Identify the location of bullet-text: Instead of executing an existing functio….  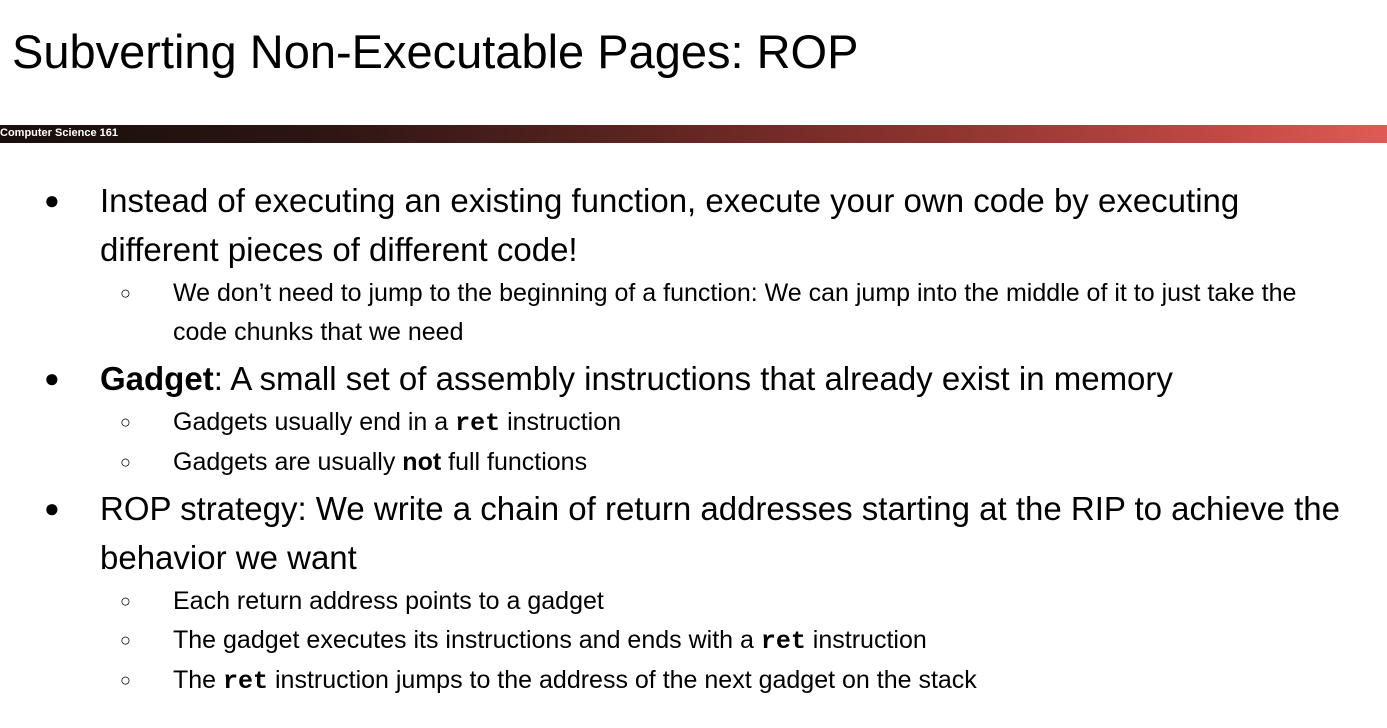
(670, 225).